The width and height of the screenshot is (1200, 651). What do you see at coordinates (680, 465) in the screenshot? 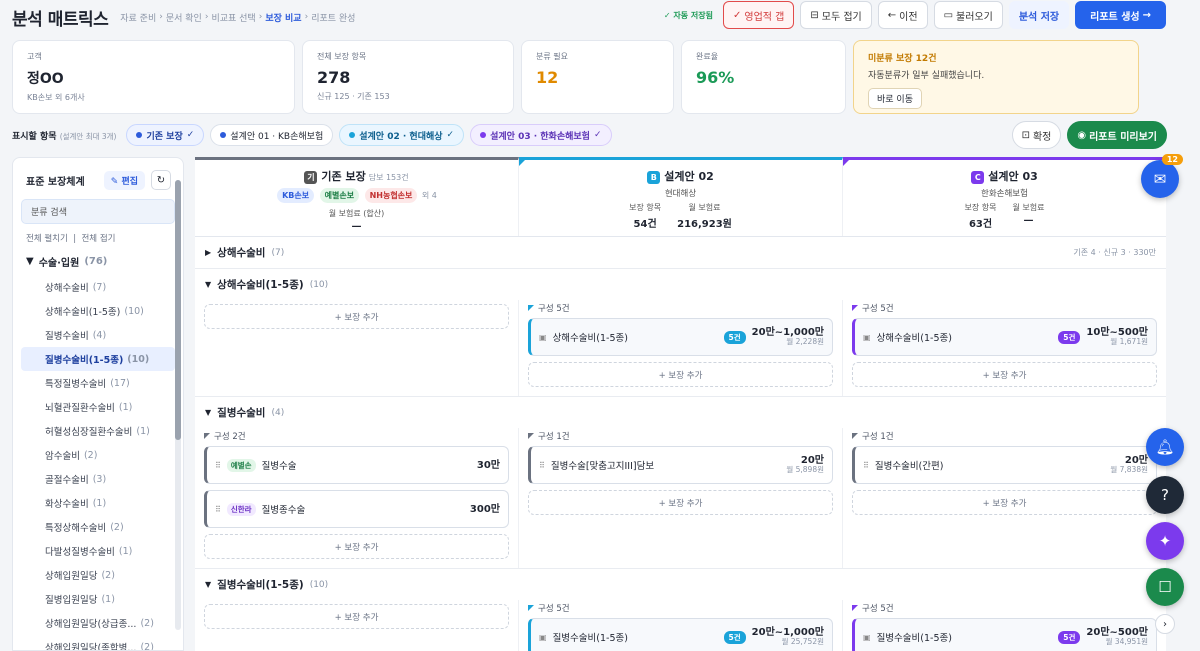
I see `coverage-item: ⠿ 질병수술[맞춤고지III]담보 20만 월 5,898원` at bounding box center [680, 465].